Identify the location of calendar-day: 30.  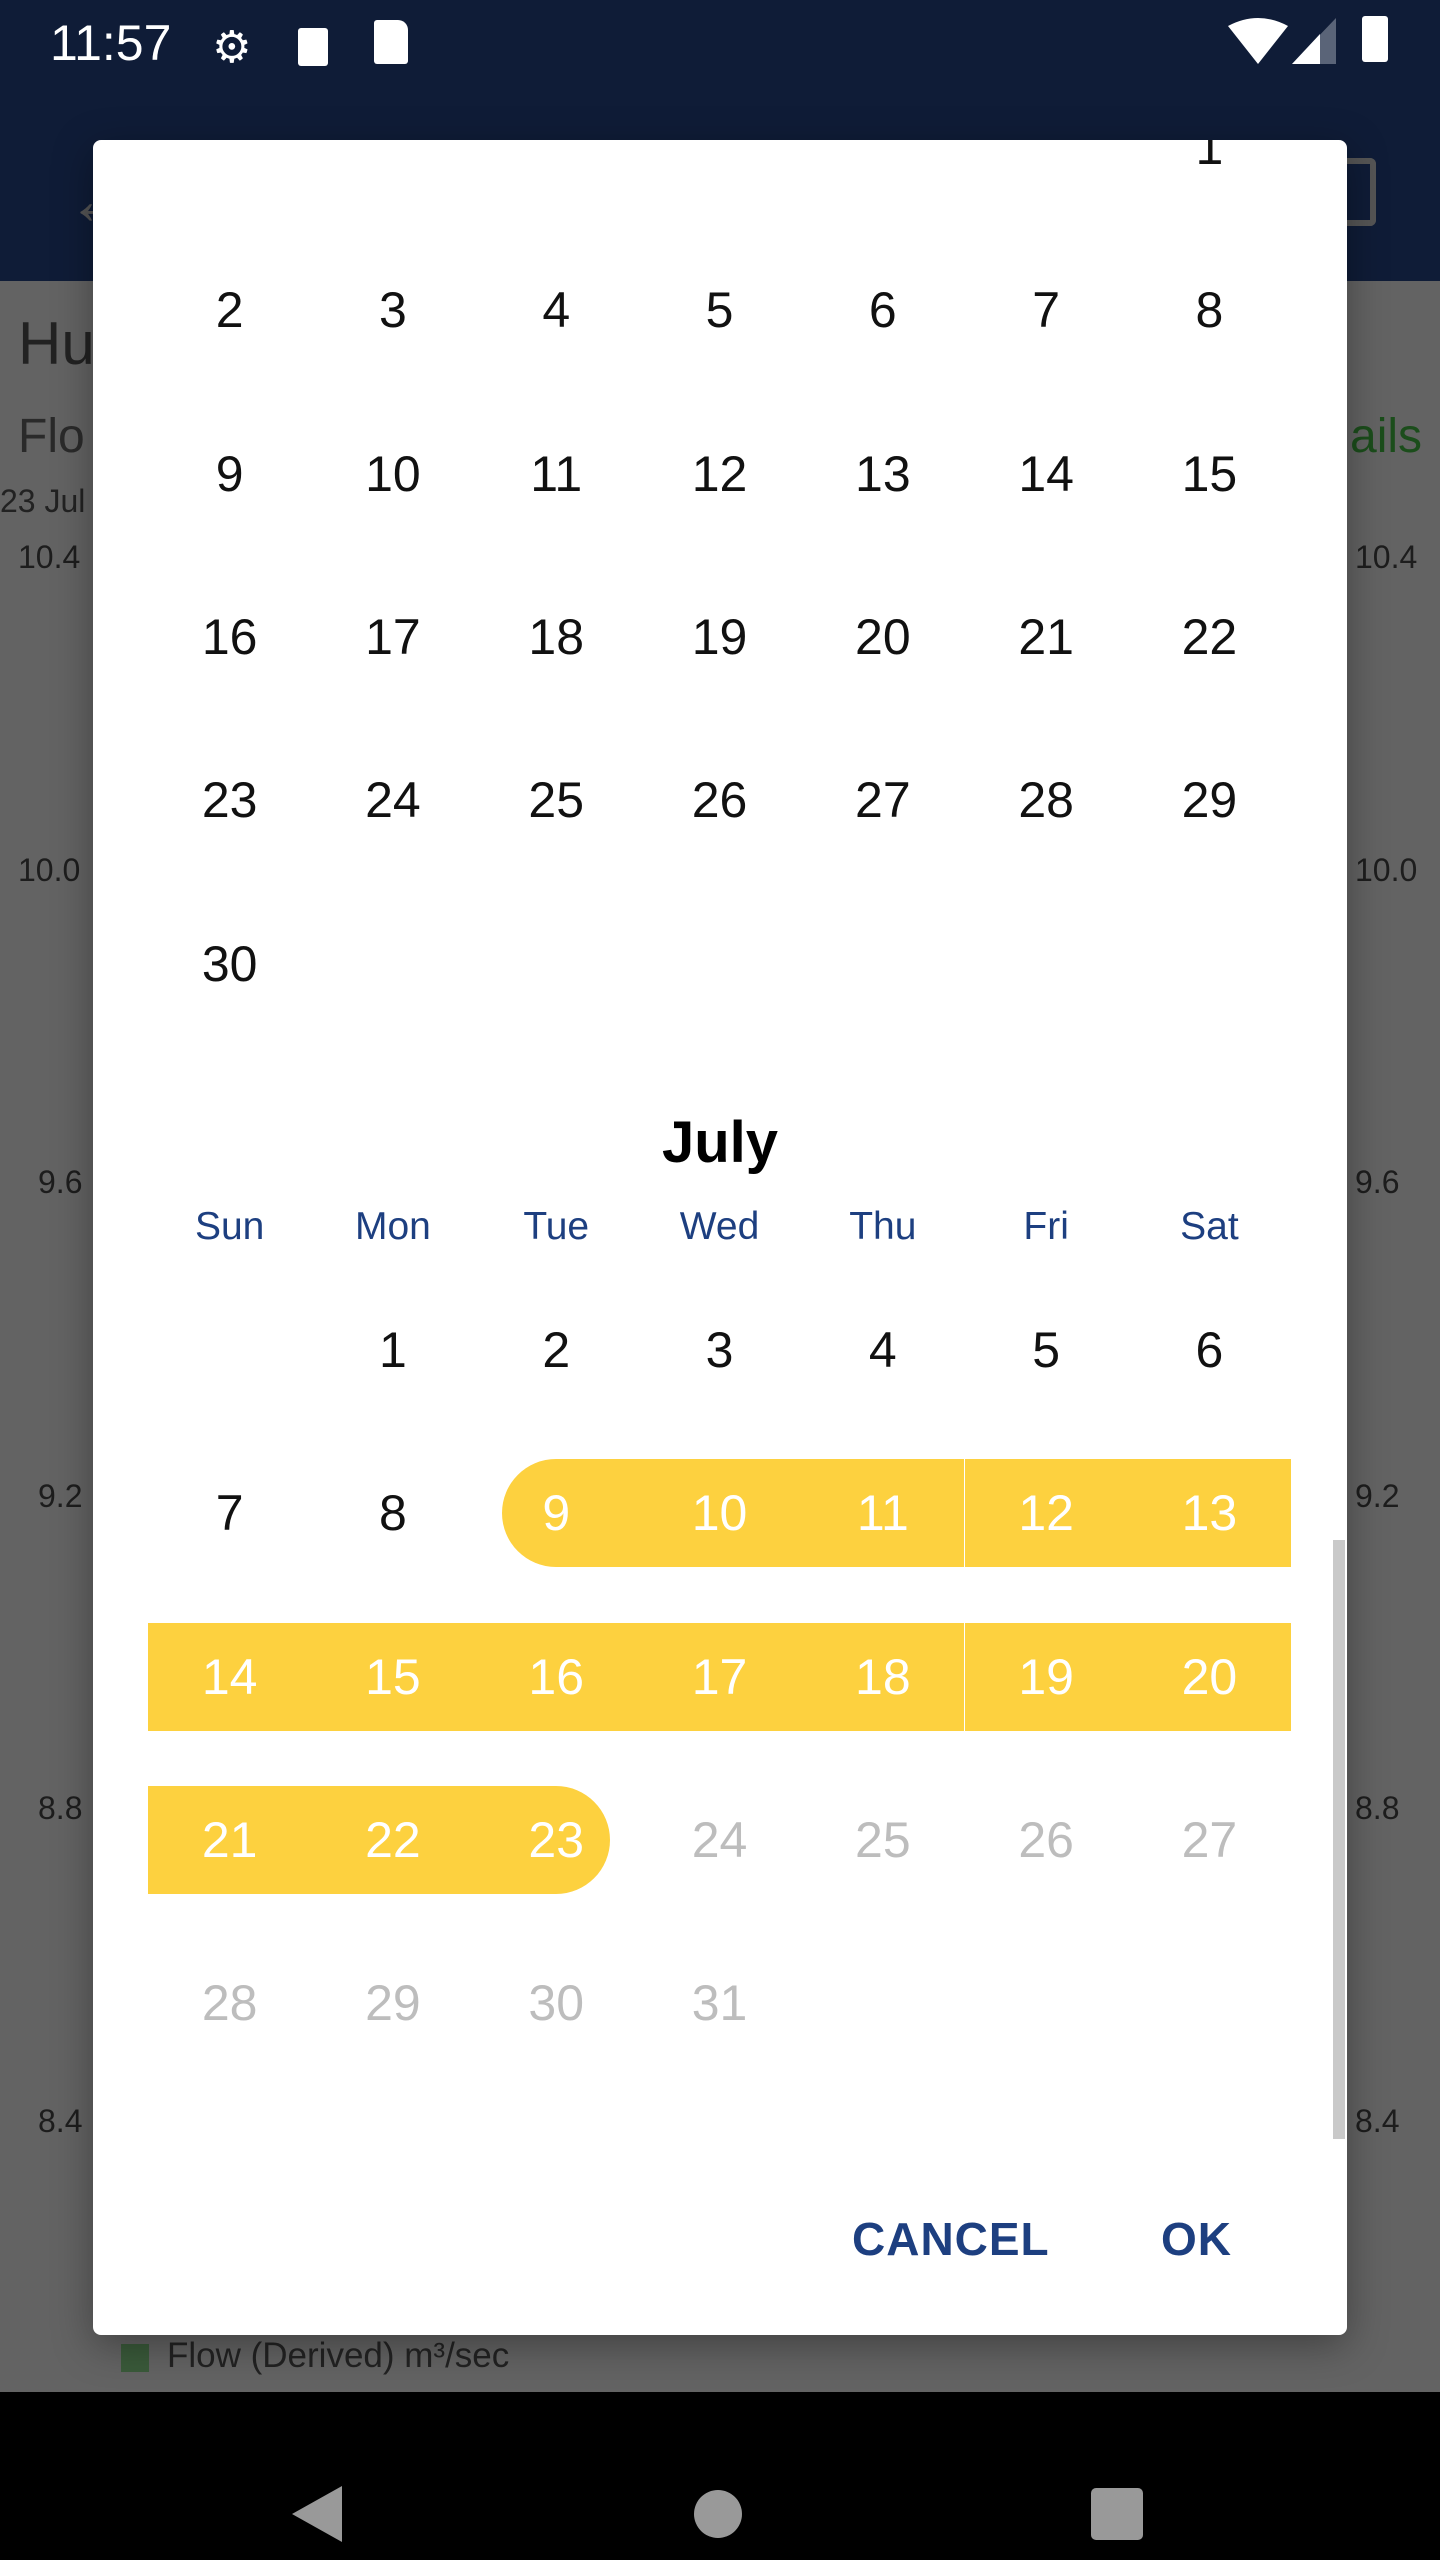
(229, 964).